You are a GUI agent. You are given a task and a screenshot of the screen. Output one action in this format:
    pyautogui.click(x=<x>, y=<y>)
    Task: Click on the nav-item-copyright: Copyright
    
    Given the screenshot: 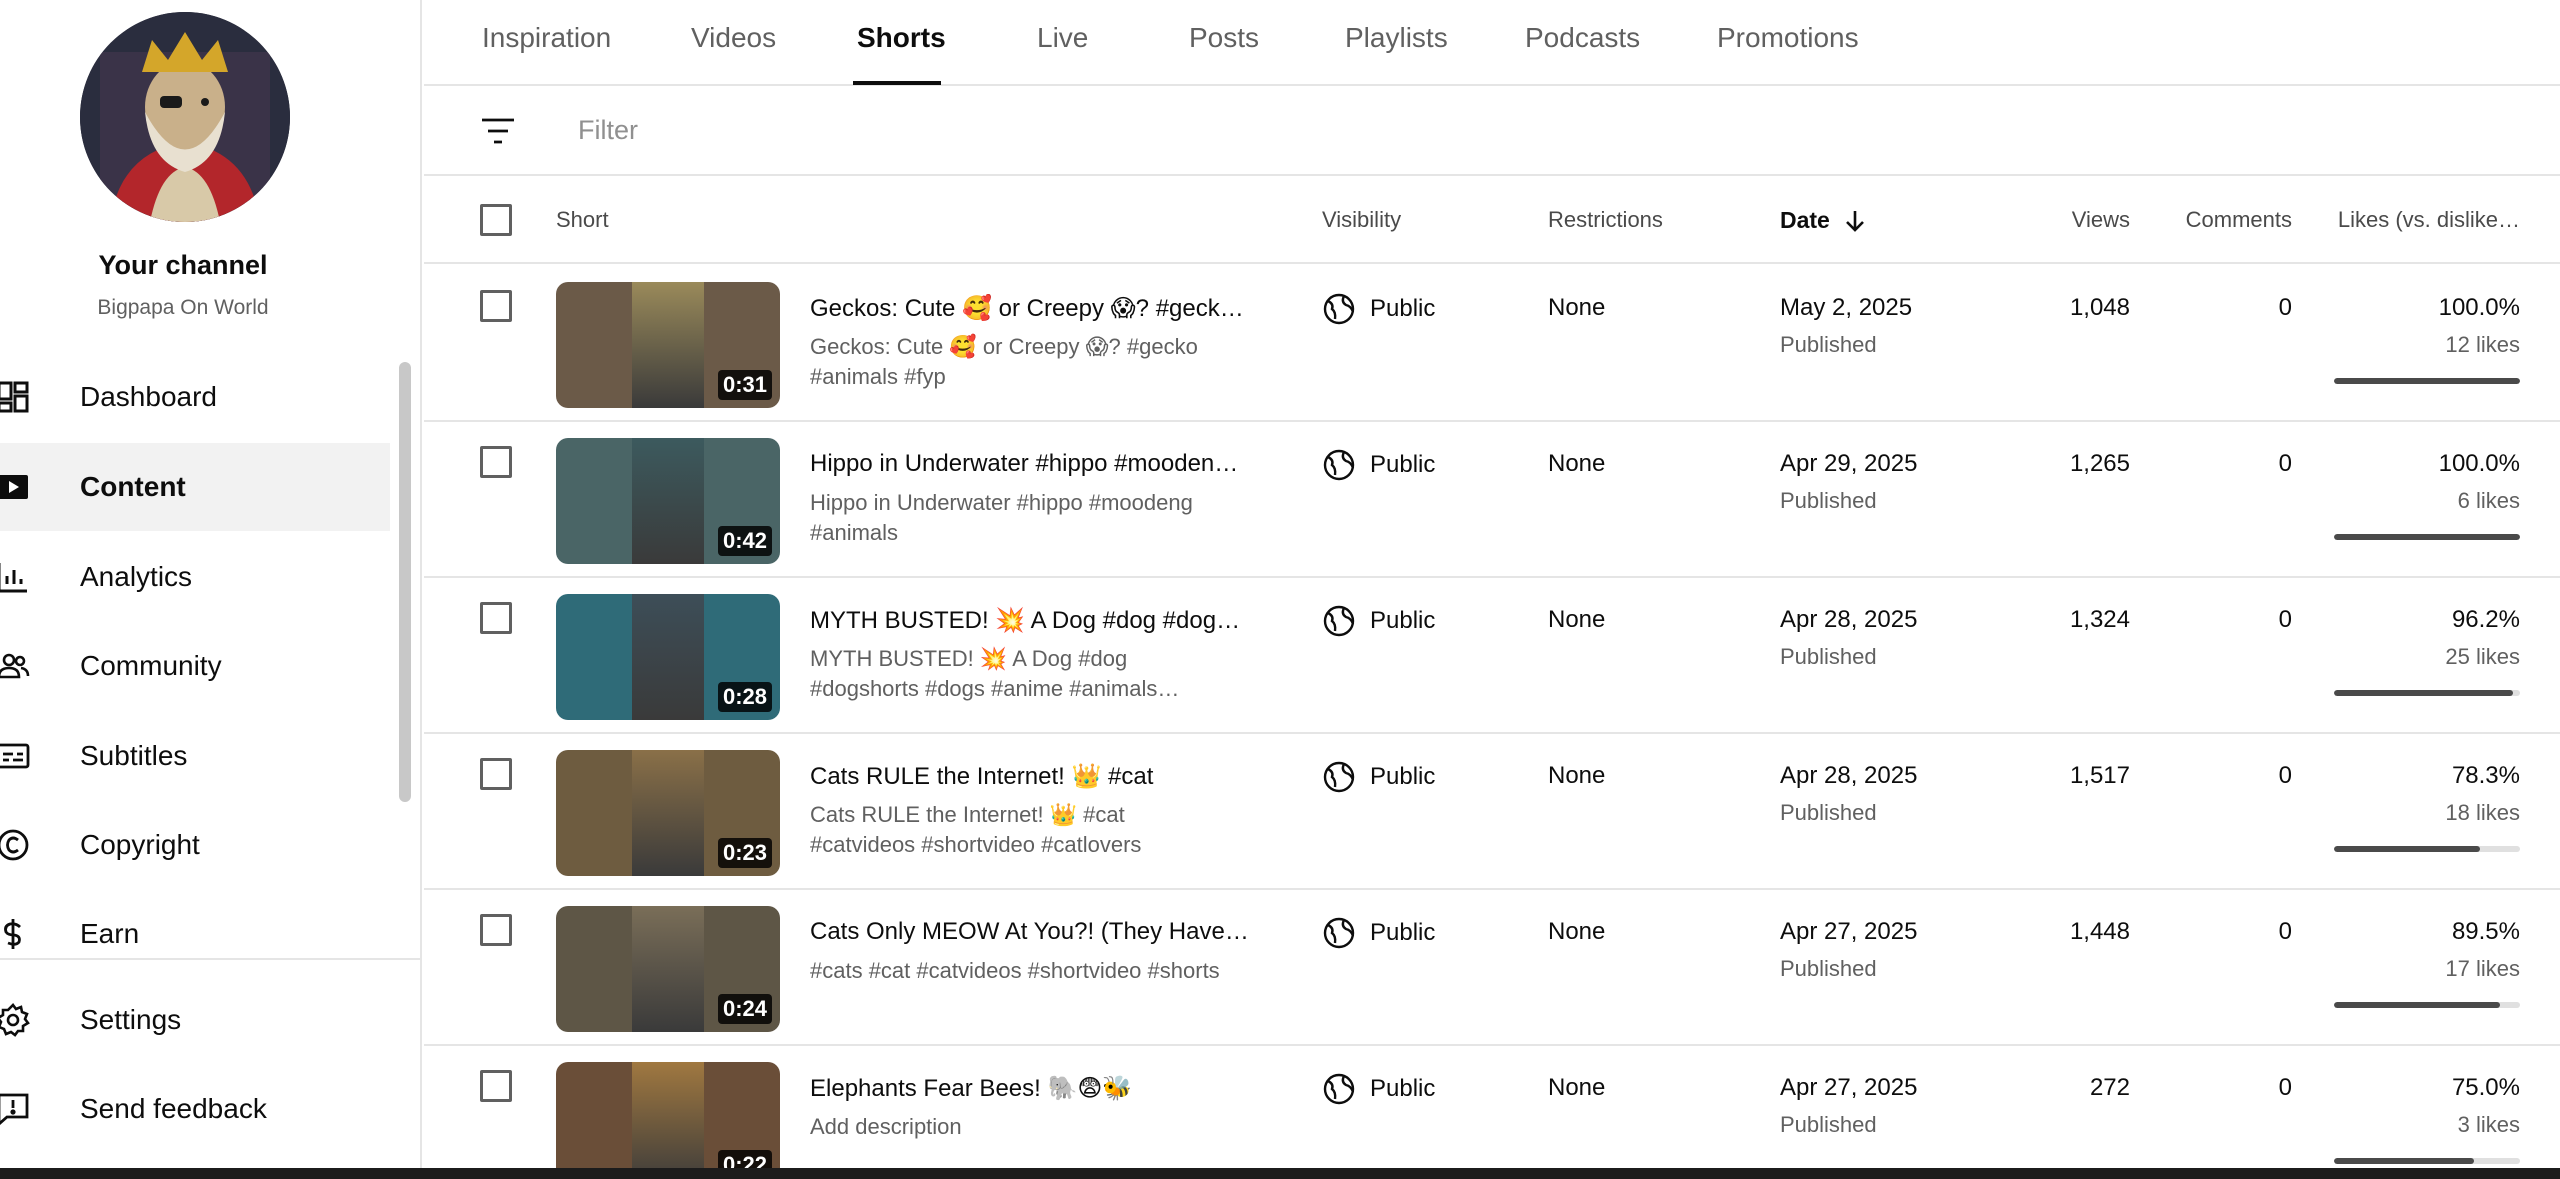 What is the action you would take?
    pyautogui.click(x=195, y=845)
    